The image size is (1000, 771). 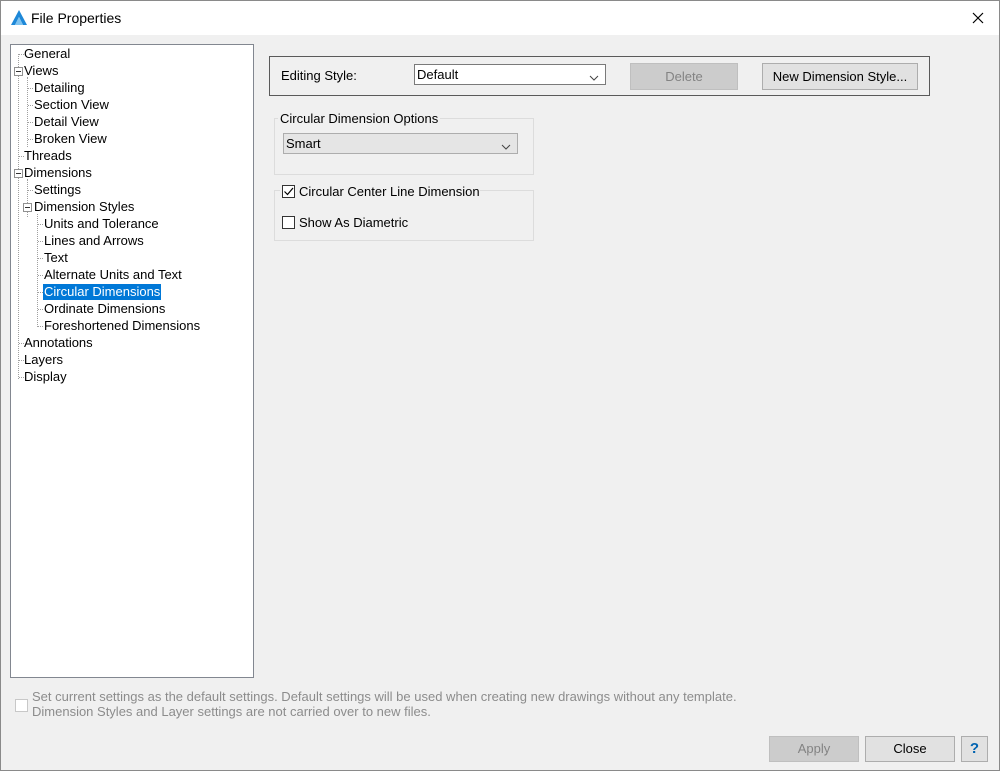 I want to click on circular-options-value: Smart, so click(x=303, y=143).